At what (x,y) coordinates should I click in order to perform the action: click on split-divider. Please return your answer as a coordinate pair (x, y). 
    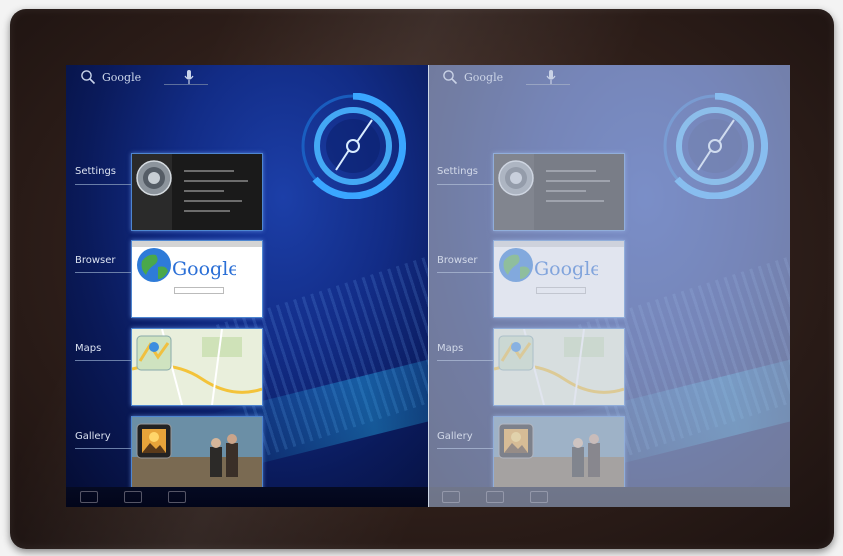
    Looking at the image, I should click on (428, 286).